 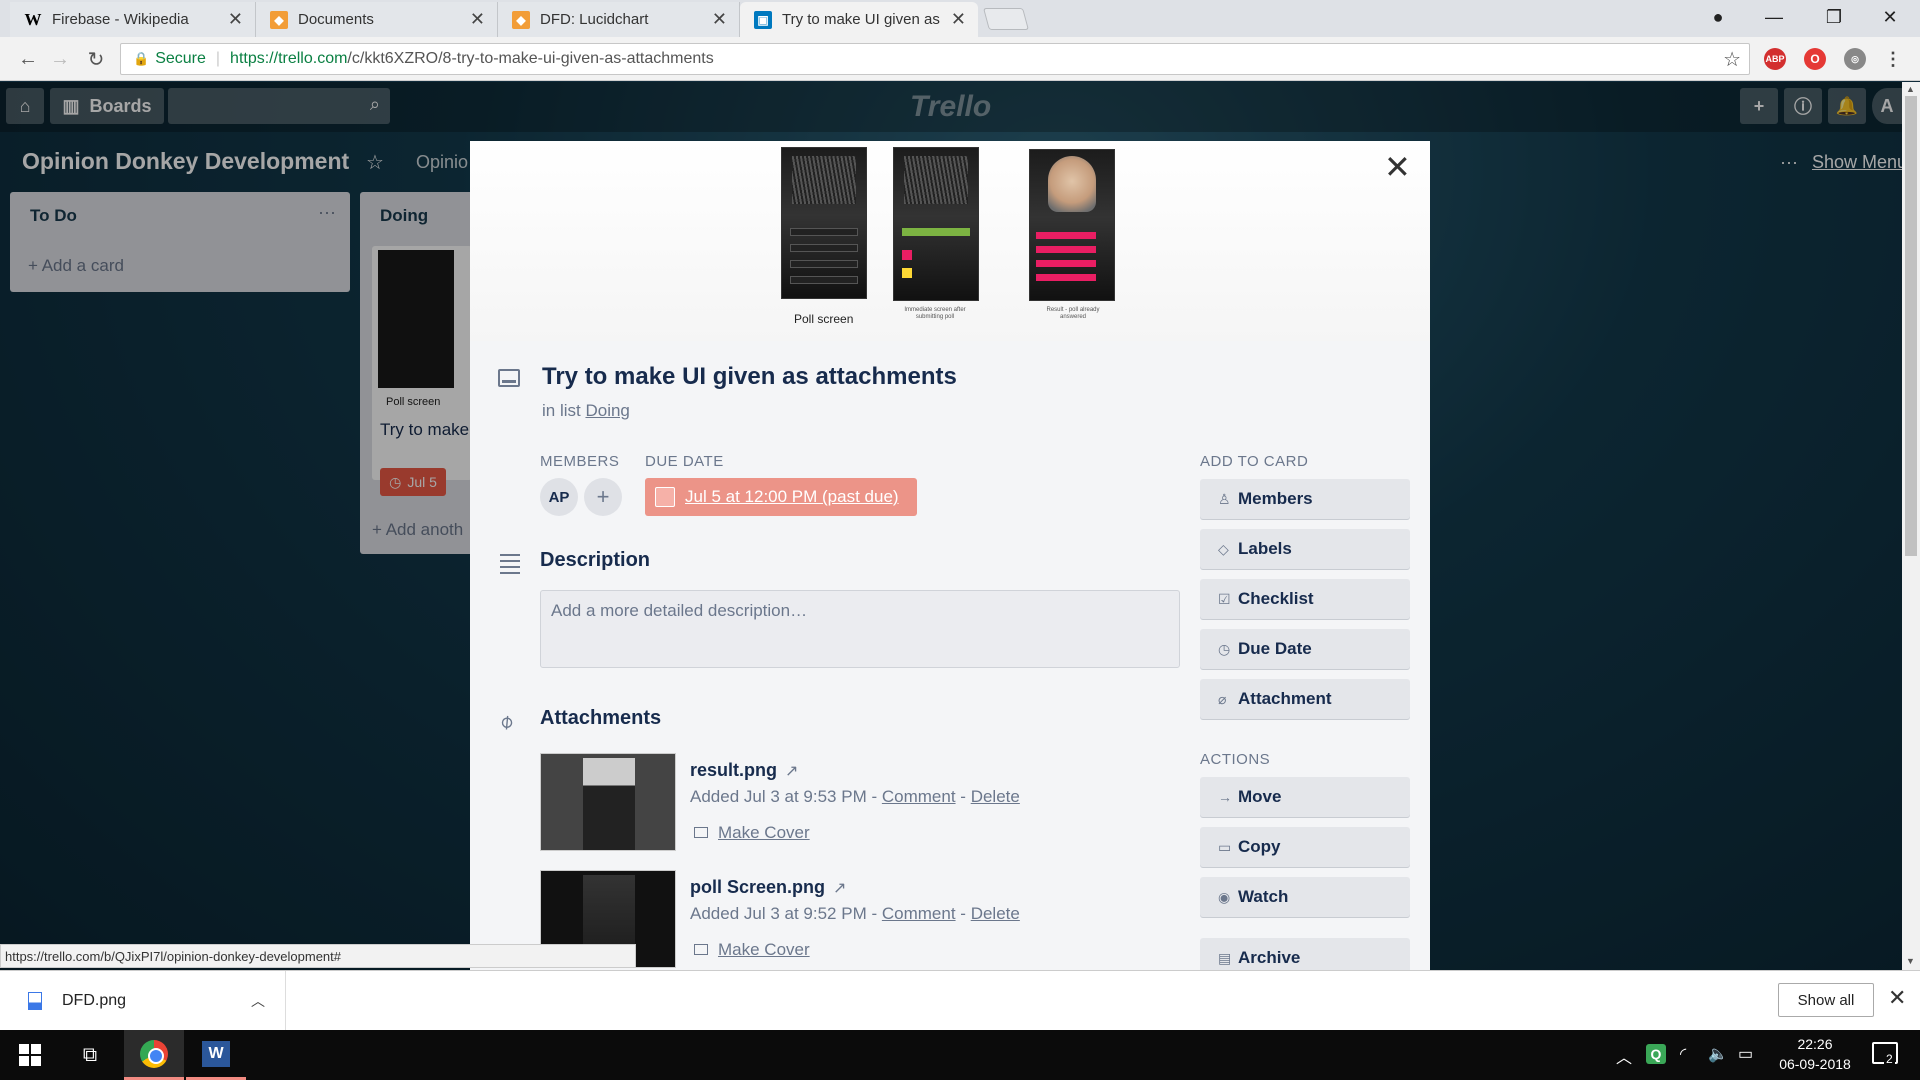 I want to click on back-icon: ←, so click(x=28, y=59).